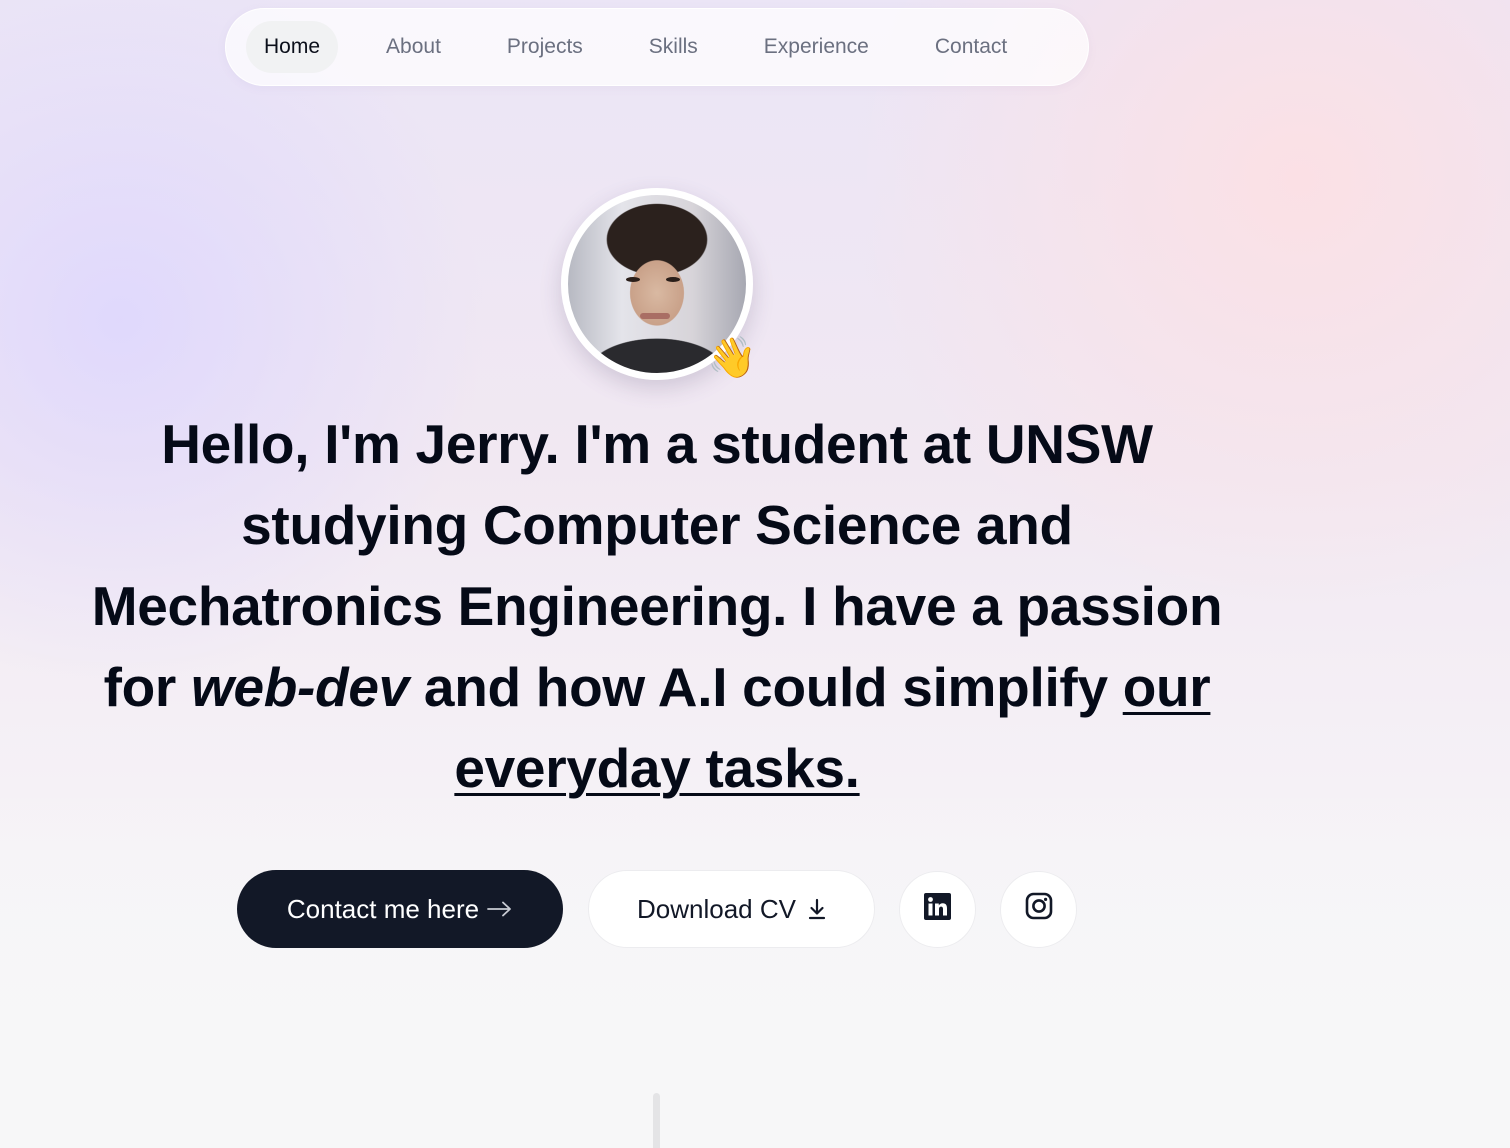 Image resolution: width=1510 pixels, height=1148 pixels. Describe the element at coordinates (413, 47) in the screenshot. I see `nav-item-about: About` at that location.